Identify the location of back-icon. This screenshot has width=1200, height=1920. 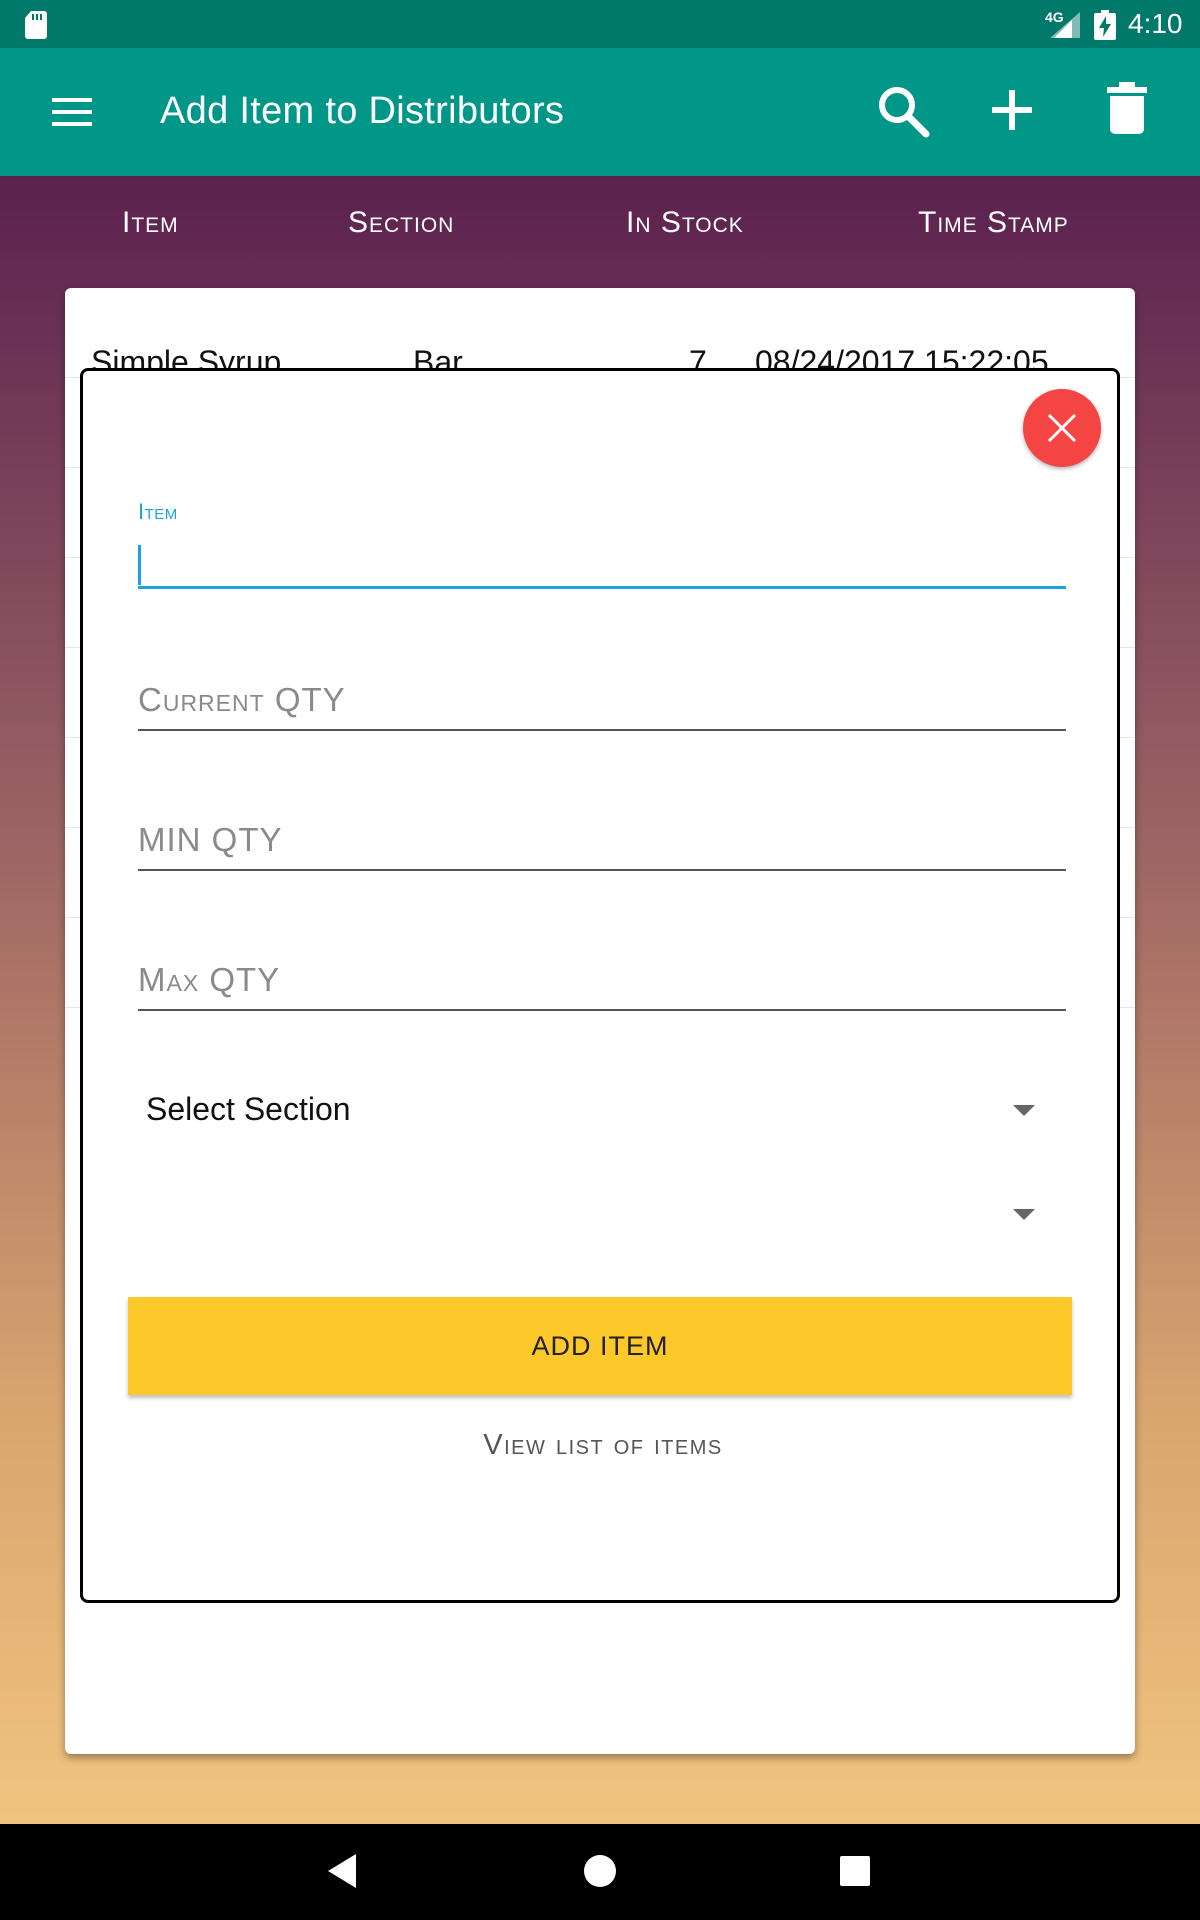
(343, 1871).